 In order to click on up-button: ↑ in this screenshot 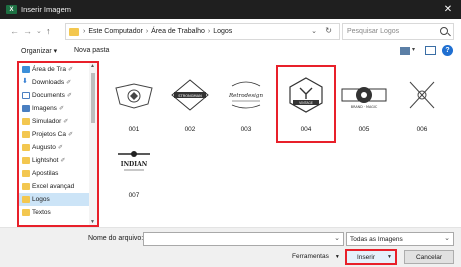, I will do `click(48, 31)`.